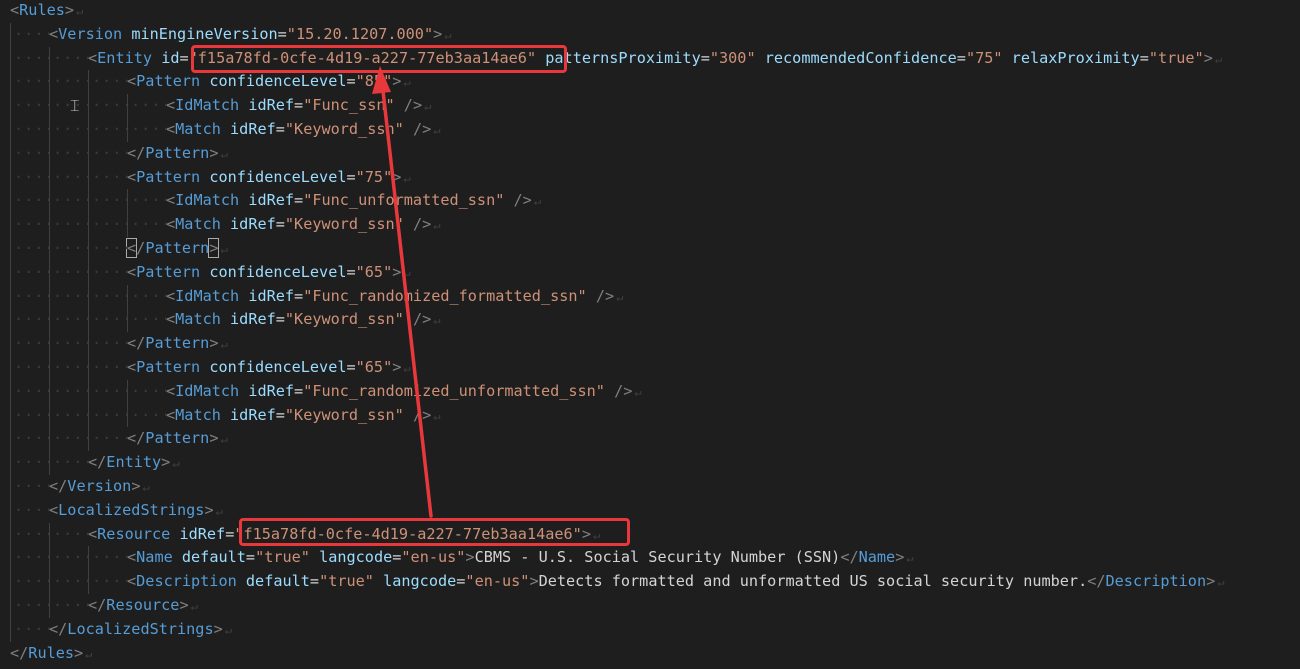 This screenshot has width=1300, height=669. I want to click on code-line: </Rules> ↵, so click(612, 654).